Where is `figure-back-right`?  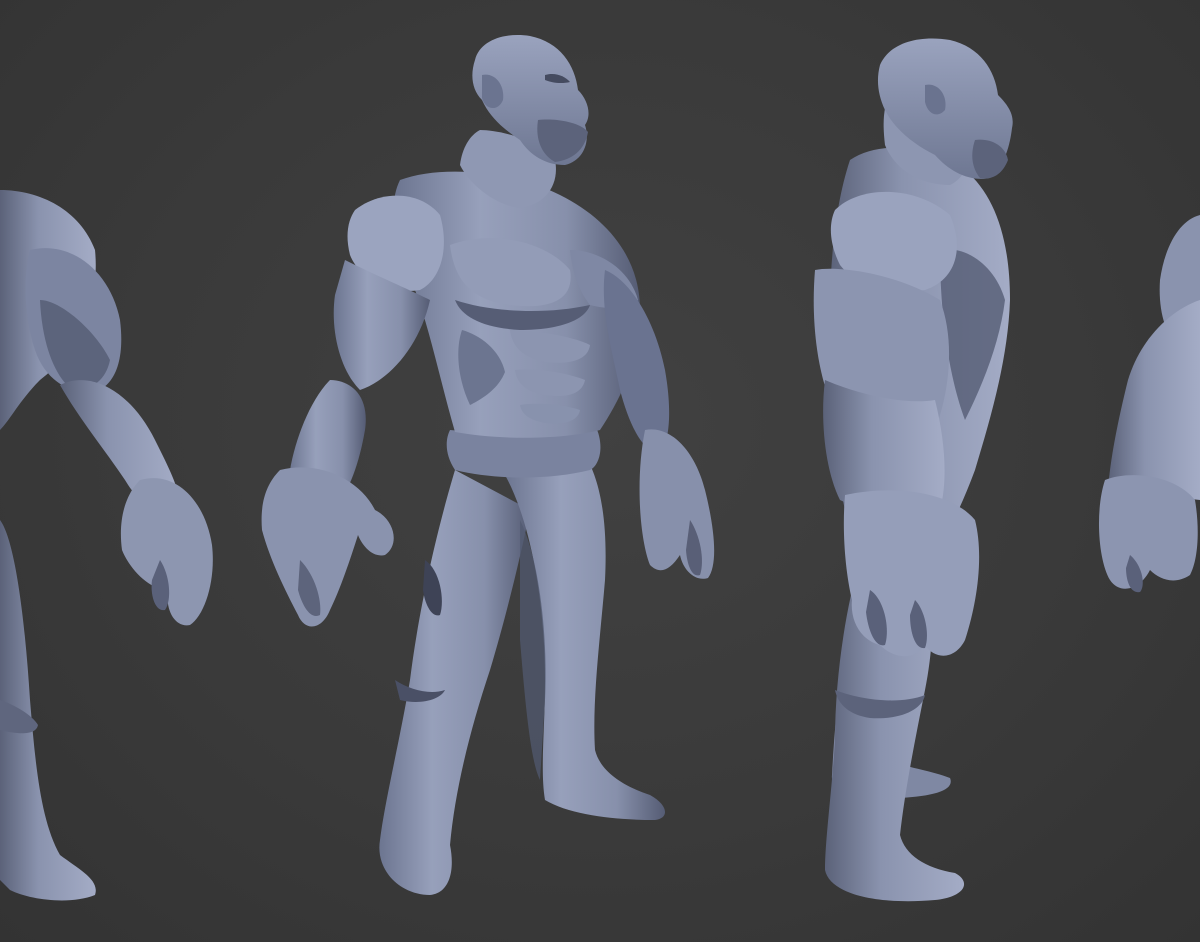 figure-back-right is located at coordinates (1149, 404).